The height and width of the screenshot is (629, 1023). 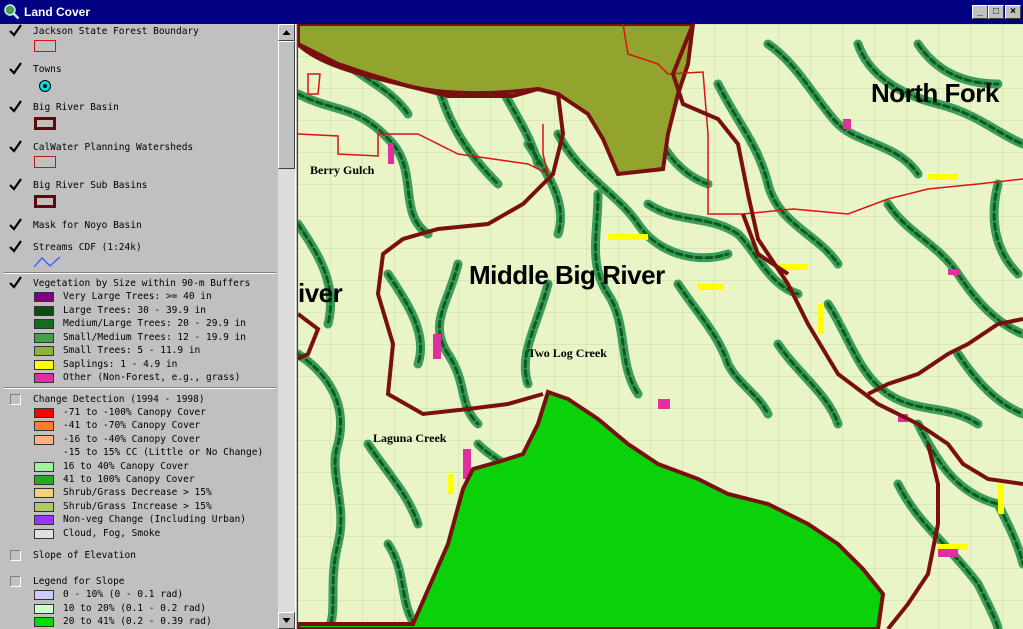 I want to click on arrow-down-icon, so click(x=286, y=620).